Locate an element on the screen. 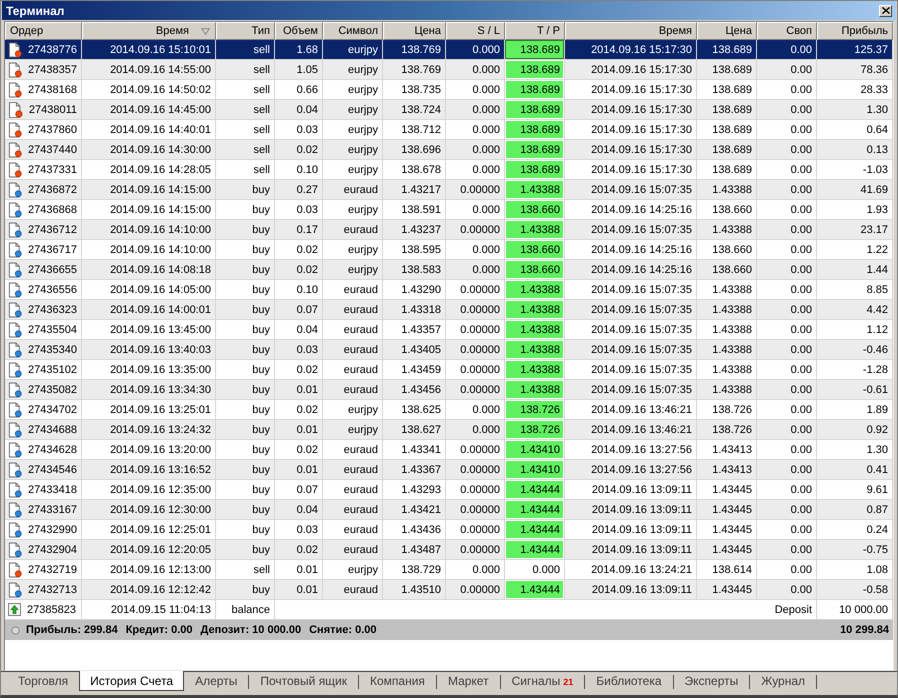 Image resolution: width=898 pixels, height=698 pixels. table-row: 27435102 2014.09.16 13:35:00 buy 0.02 euraud 1.43459 0.00000 1.43388 2014.09.16 15:07:35 1.43388 0.00 -1.28 is located at coordinates (449, 370).